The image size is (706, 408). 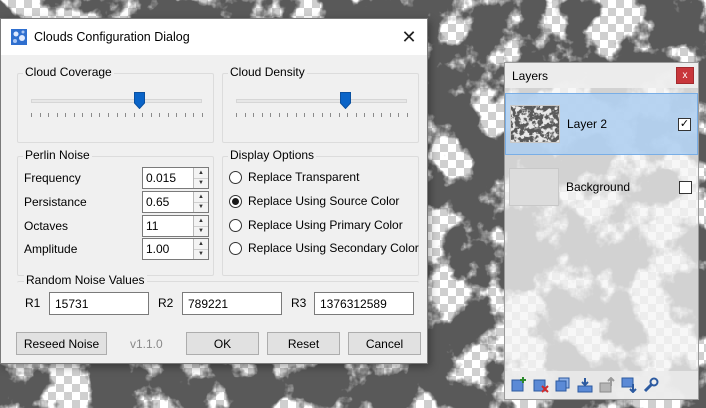 What do you see at coordinates (222, 343) in the screenshot?
I see `ok-button: OK` at bounding box center [222, 343].